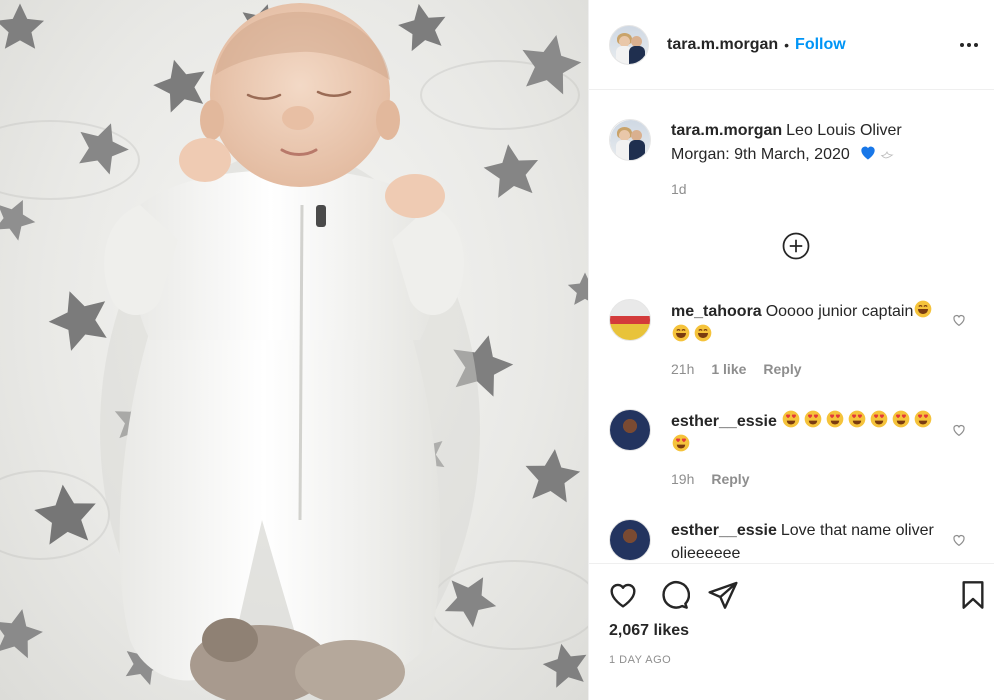  Describe the element at coordinates (649, 631) in the screenshot. I see `like-count: 2,067 likes` at that location.